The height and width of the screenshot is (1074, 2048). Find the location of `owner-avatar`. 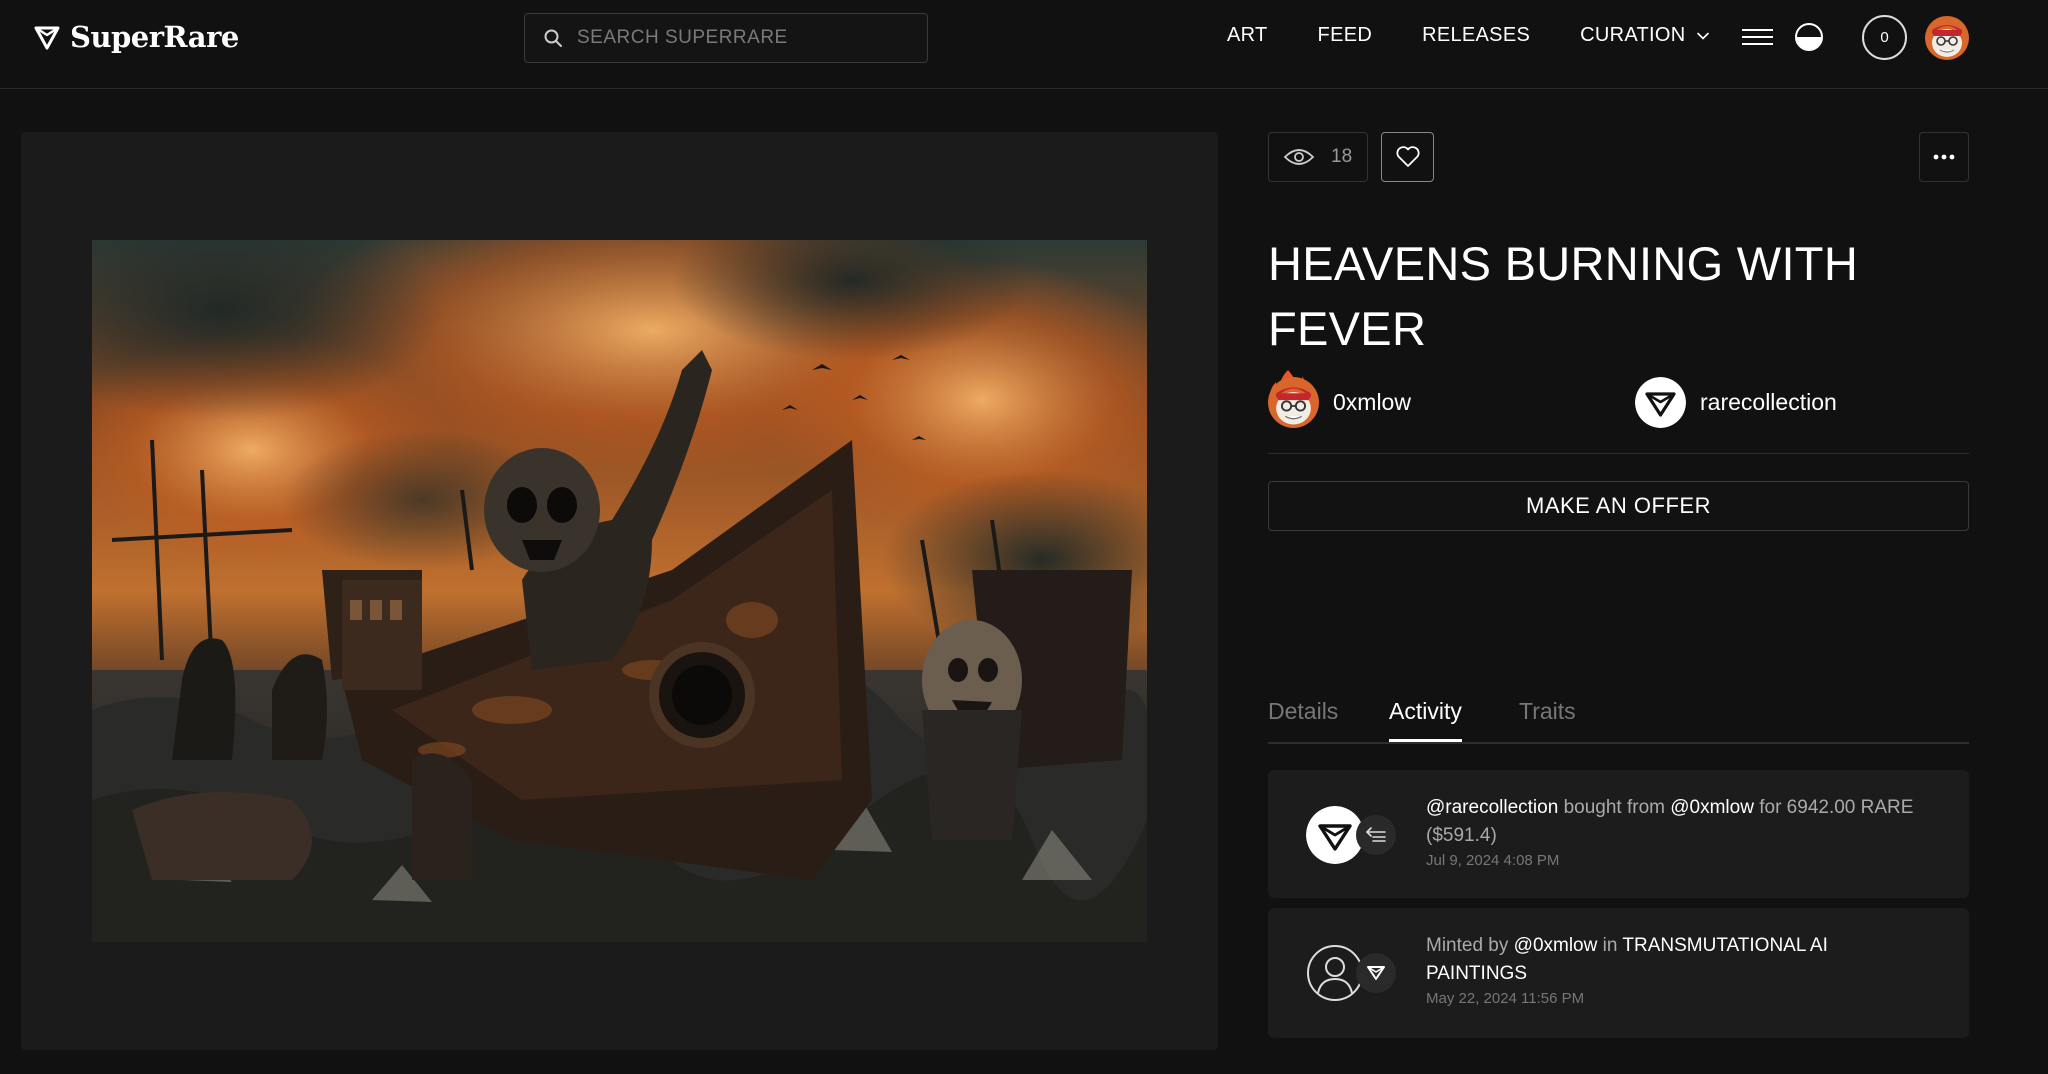

owner-avatar is located at coordinates (1660, 402).